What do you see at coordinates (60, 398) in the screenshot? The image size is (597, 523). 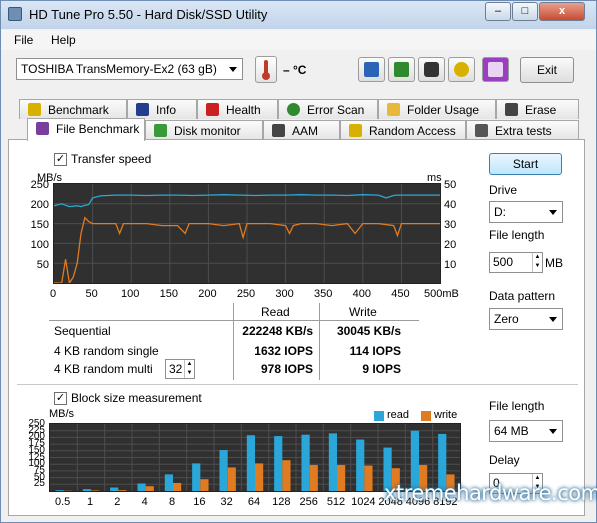 I see `block-size-checkbox: ✓` at bounding box center [60, 398].